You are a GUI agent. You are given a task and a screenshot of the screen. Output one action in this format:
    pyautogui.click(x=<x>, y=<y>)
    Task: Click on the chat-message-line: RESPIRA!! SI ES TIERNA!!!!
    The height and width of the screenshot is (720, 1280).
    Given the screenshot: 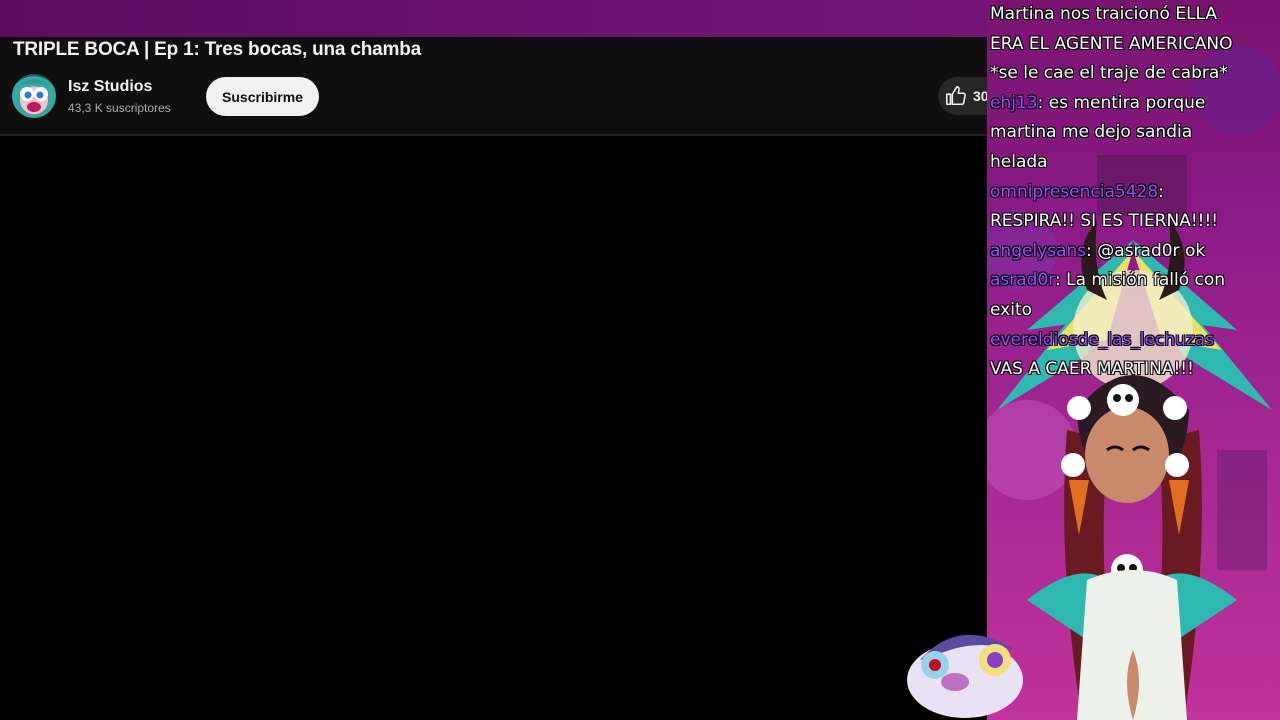 What is the action you would take?
    pyautogui.click(x=1135, y=222)
    